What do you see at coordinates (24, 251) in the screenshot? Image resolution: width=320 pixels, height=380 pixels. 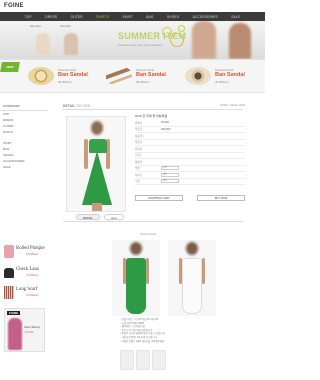 I see `side-product: Rolled Pinkpie 70,000won` at bounding box center [24, 251].